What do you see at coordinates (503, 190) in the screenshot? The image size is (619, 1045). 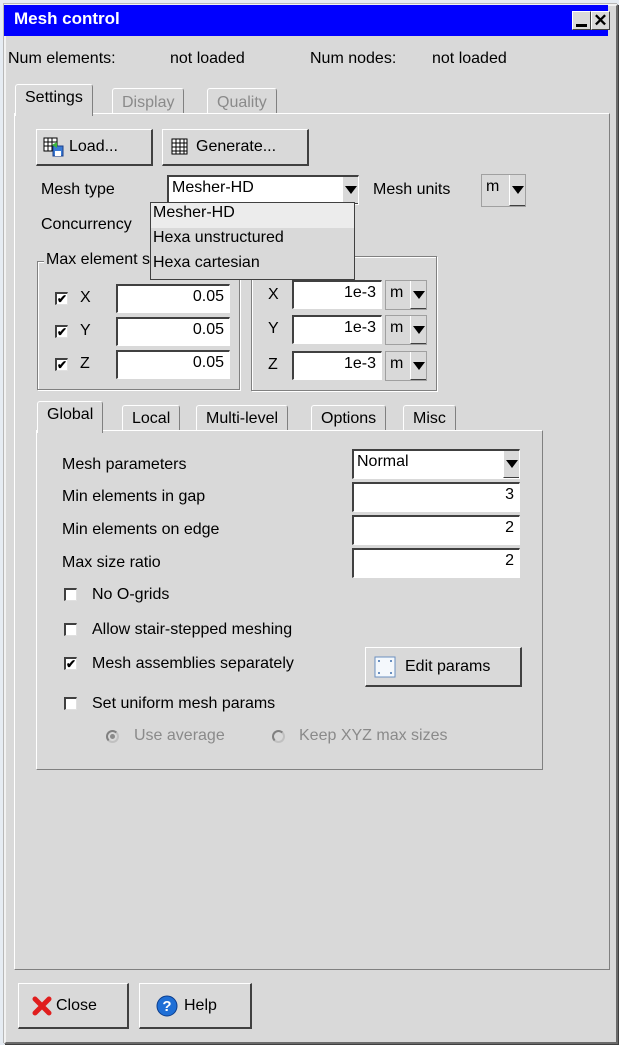 I see `mesh-units-dropdown: m` at bounding box center [503, 190].